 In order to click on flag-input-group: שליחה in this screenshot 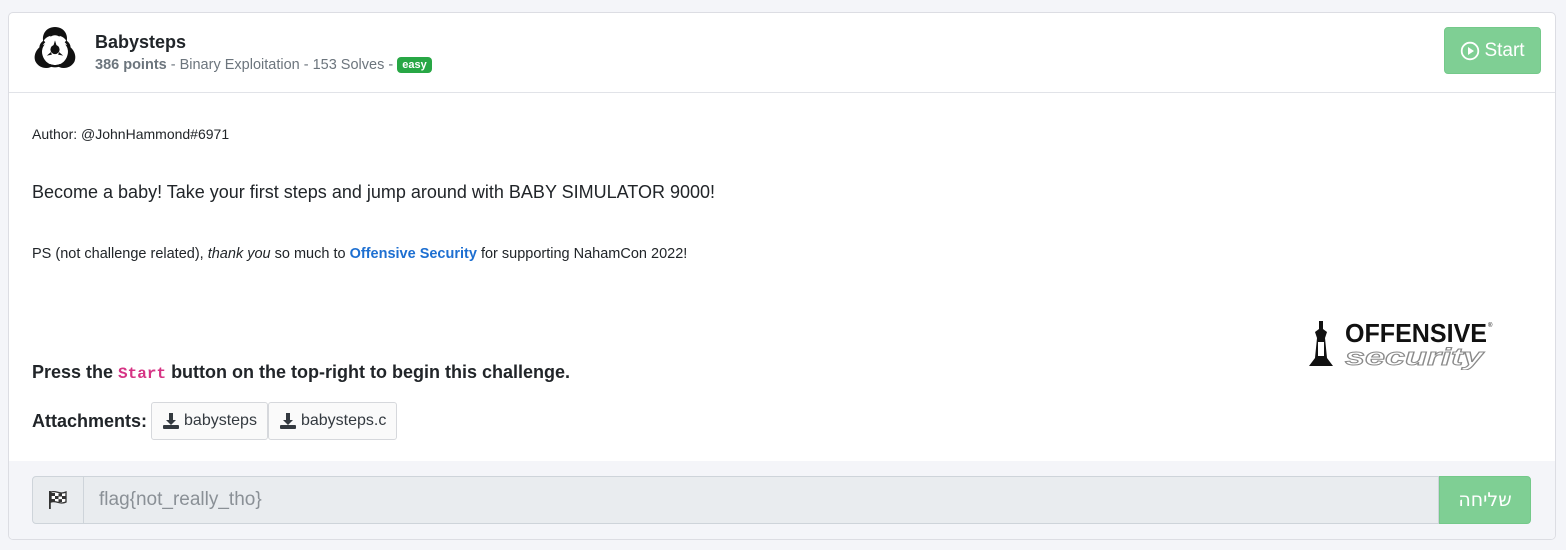, I will do `click(781, 500)`.